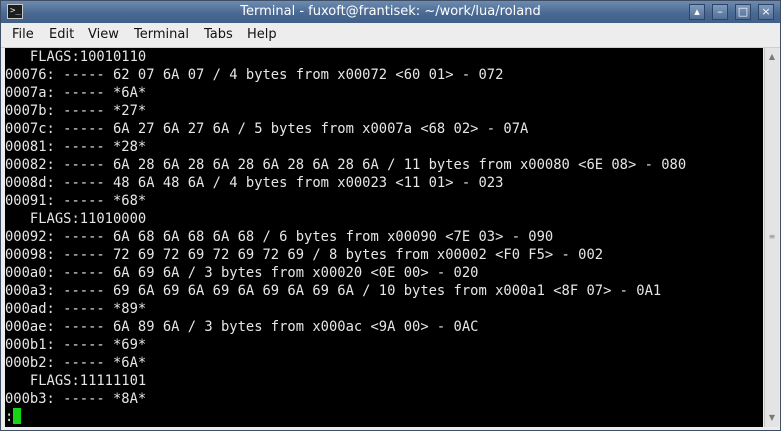  Describe the element at coordinates (218, 34) in the screenshot. I see `menu-tabs: Tabs` at that location.